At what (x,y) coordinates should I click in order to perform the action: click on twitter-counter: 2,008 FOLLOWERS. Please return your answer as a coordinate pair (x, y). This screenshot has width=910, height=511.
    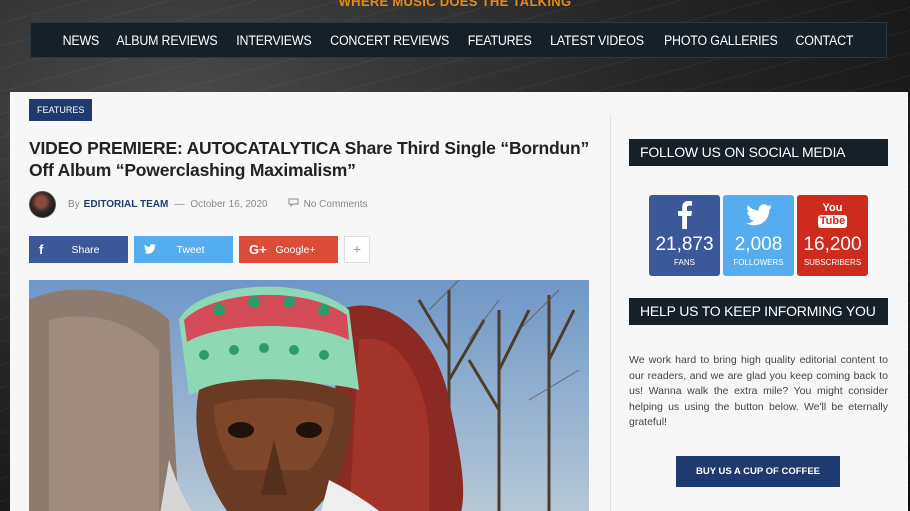
    Looking at the image, I should click on (758, 235).